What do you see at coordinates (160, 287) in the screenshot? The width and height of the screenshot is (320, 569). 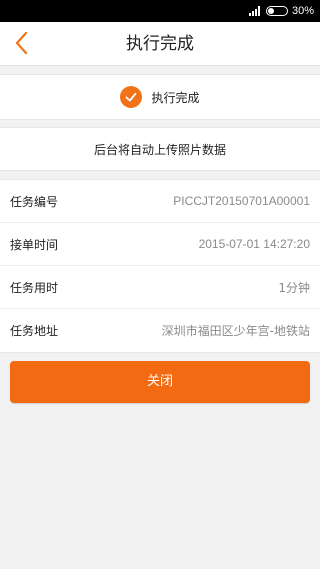 I see `task-duration-row: 任务用时 1分钟` at bounding box center [160, 287].